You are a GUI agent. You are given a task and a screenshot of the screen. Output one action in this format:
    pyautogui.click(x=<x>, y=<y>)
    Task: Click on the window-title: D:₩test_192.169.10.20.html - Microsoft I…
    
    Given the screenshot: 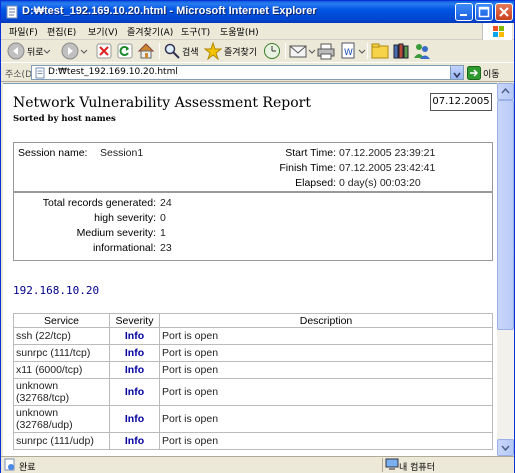 What is the action you would take?
    pyautogui.click(x=169, y=11)
    